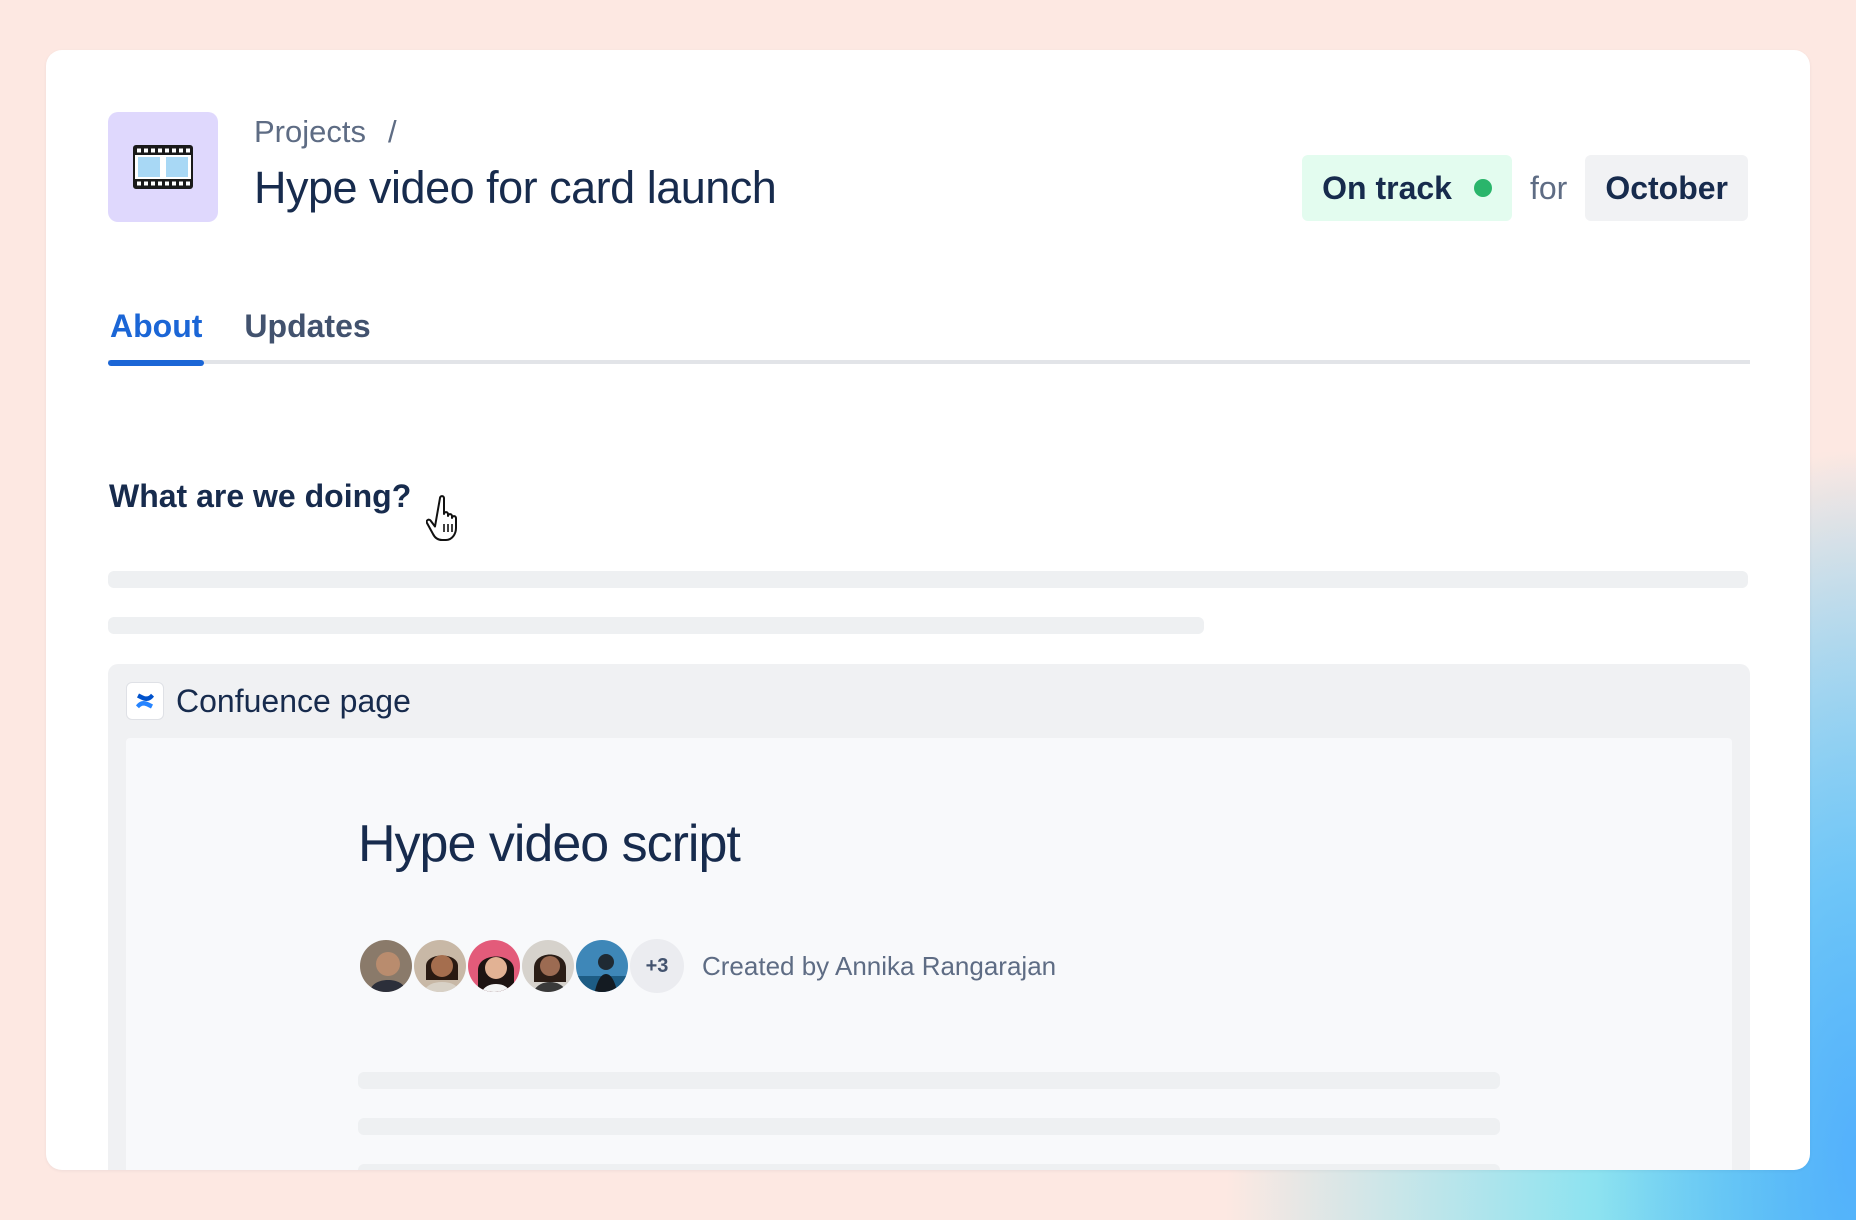 The image size is (1856, 1220). I want to click on created-by-text: Created by Annika Rangarajan, so click(879, 965).